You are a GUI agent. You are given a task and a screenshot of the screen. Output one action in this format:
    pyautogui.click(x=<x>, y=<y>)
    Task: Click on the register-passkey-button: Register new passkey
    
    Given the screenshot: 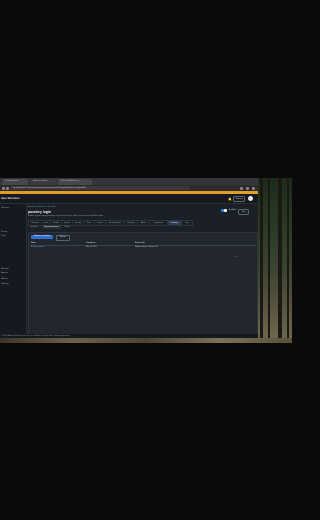 What is the action you would take?
    pyautogui.click(x=42, y=237)
    